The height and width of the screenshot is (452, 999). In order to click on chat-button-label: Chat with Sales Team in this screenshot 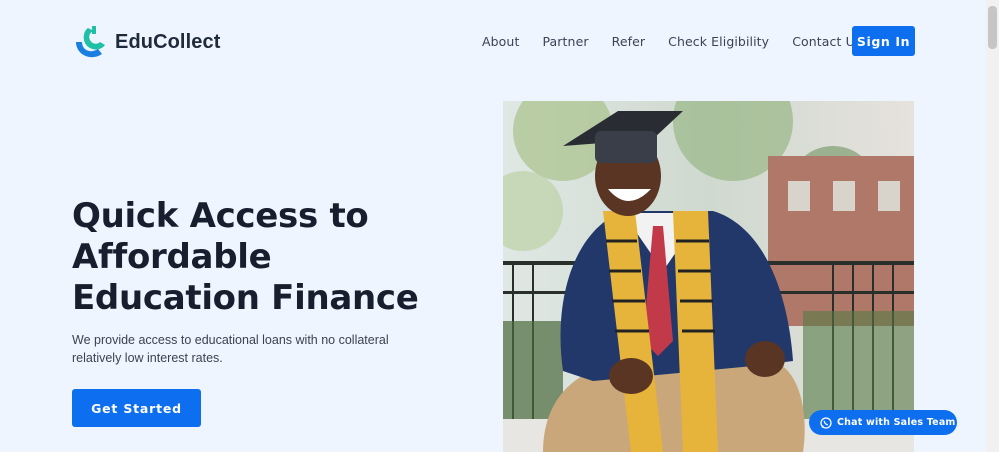, I will do `click(896, 422)`.